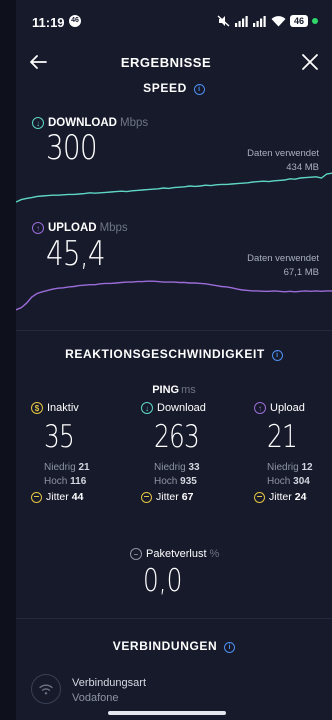 The width and height of the screenshot is (332, 720). Describe the element at coordinates (282, 437) in the screenshot. I see `ping-upload-value: 21` at that location.